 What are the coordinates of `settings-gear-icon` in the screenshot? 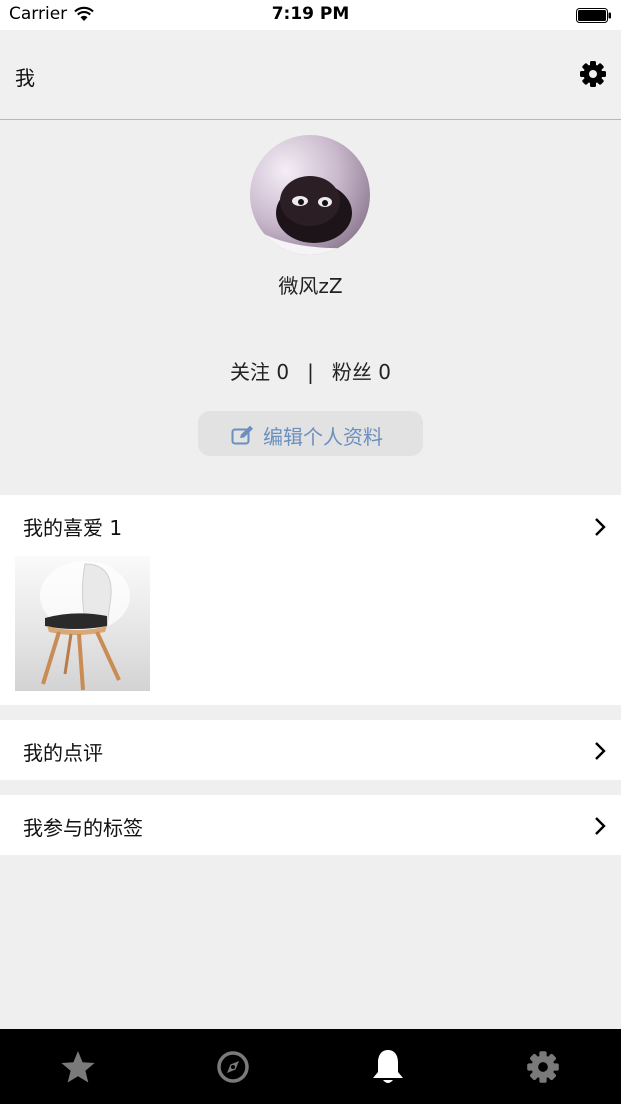 It's located at (593, 74).